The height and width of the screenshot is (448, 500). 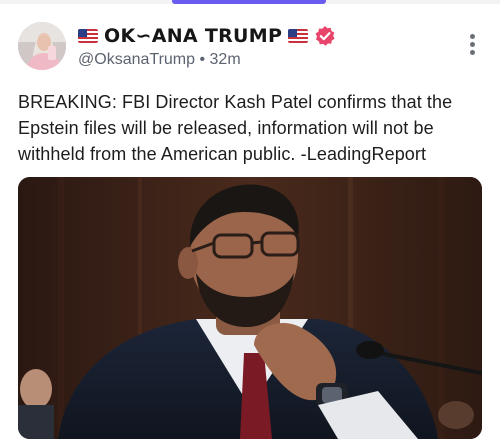 What do you see at coordinates (42, 46) in the screenshot?
I see `avatar` at bounding box center [42, 46].